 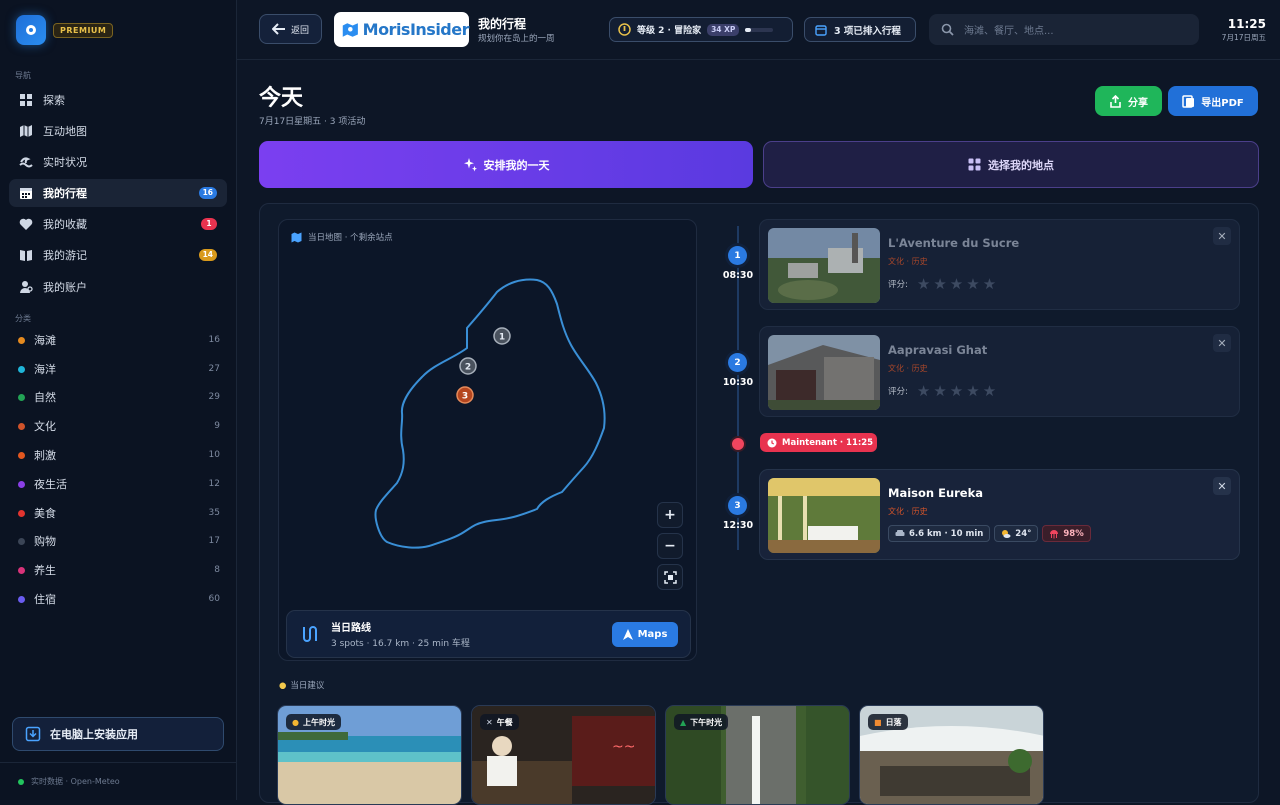 I want to click on clock-icon, so click(x=772, y=442).